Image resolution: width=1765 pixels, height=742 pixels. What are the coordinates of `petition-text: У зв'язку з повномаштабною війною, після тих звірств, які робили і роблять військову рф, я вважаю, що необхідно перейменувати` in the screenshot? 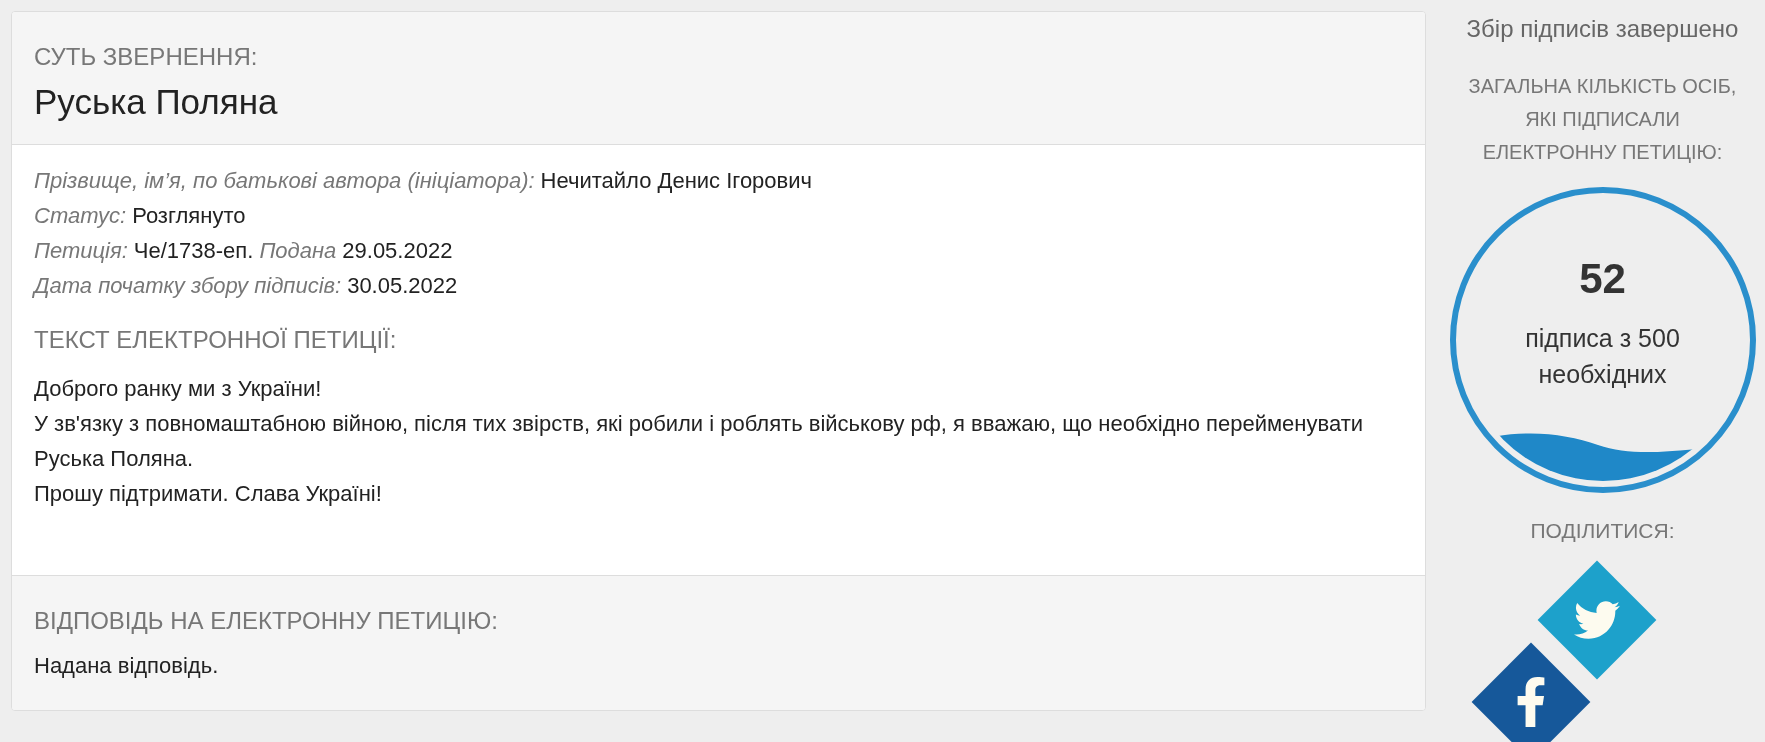 It's located at (699, 424).